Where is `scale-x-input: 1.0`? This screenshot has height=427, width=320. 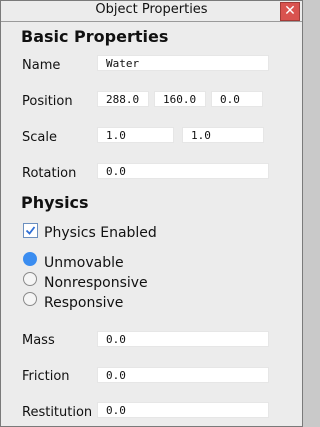
scale-x-input: 1.0 is located at coordinates (135, 135).